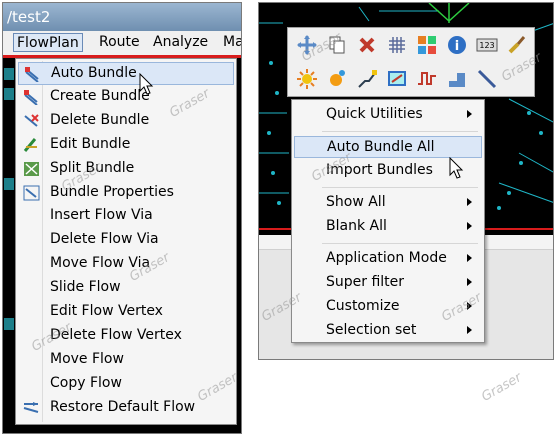 Image resolution: width=560 pixels, height=442 pixels. I want to click on menu-item-label: Split Bundle, so click(92, 167).